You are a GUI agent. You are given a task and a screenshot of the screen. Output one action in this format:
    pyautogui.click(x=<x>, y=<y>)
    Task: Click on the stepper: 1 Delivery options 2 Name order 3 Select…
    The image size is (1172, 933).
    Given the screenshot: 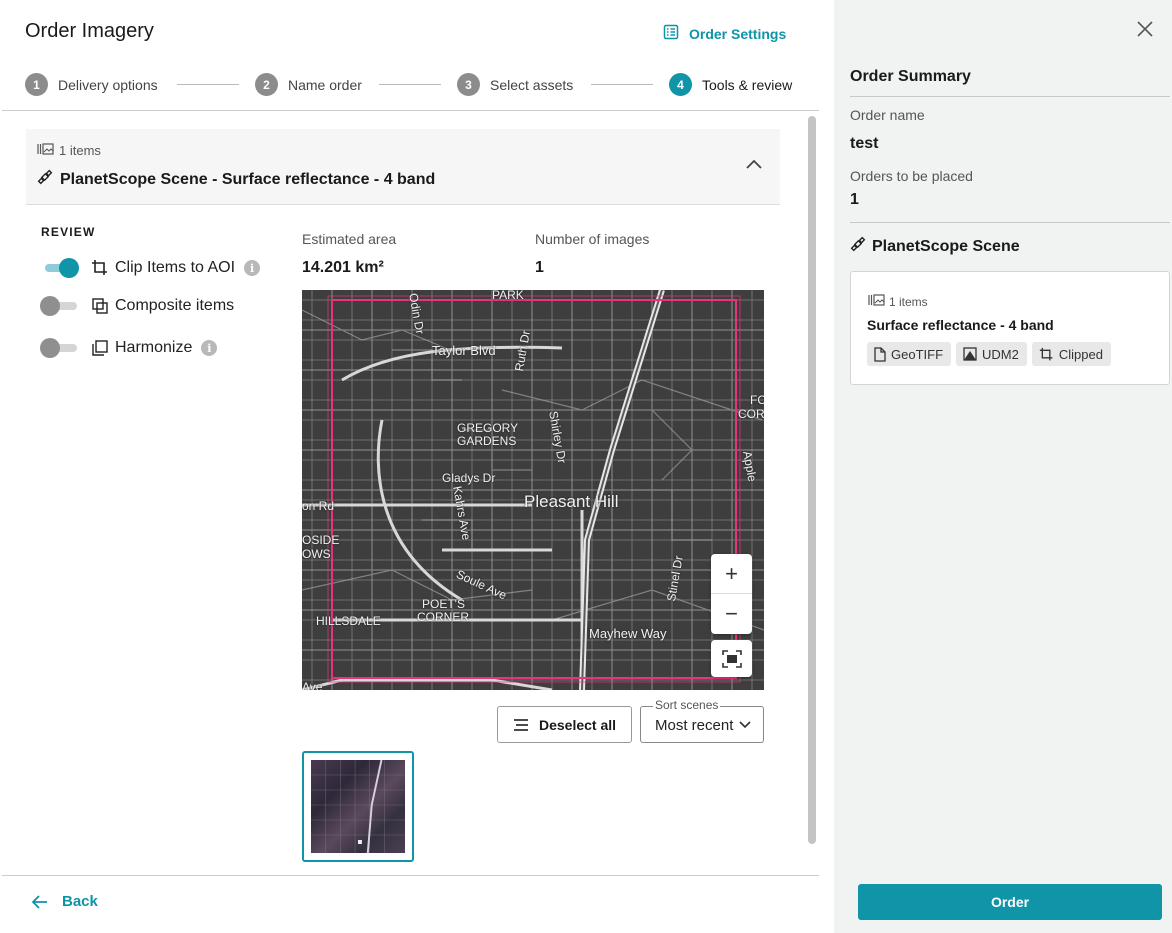 What is the action you would take?
    pyautogui.click(x=411, y=85)
    